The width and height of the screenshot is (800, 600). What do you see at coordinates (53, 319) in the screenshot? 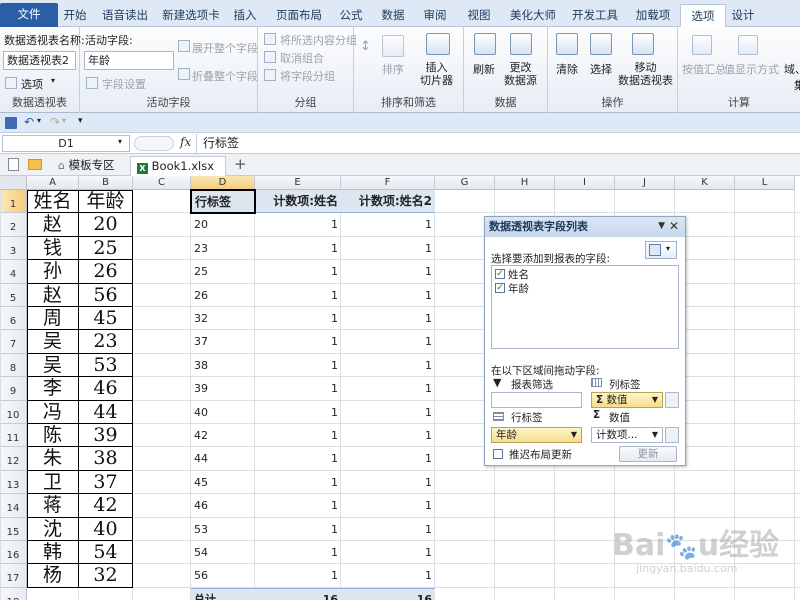
I see `source-cell: 周` at bounding box center [53, 319].